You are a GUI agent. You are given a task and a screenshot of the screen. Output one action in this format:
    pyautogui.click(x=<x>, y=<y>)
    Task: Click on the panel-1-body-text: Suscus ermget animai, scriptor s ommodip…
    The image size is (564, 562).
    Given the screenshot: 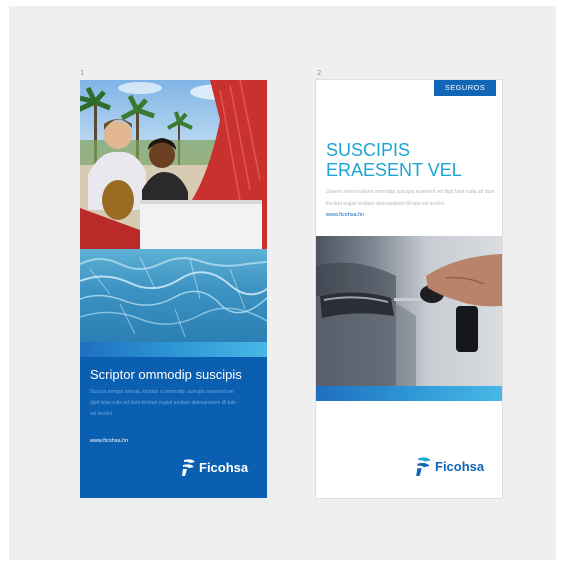 What is the action you would take?
    pyautogui.click(x=163, y=403)
    